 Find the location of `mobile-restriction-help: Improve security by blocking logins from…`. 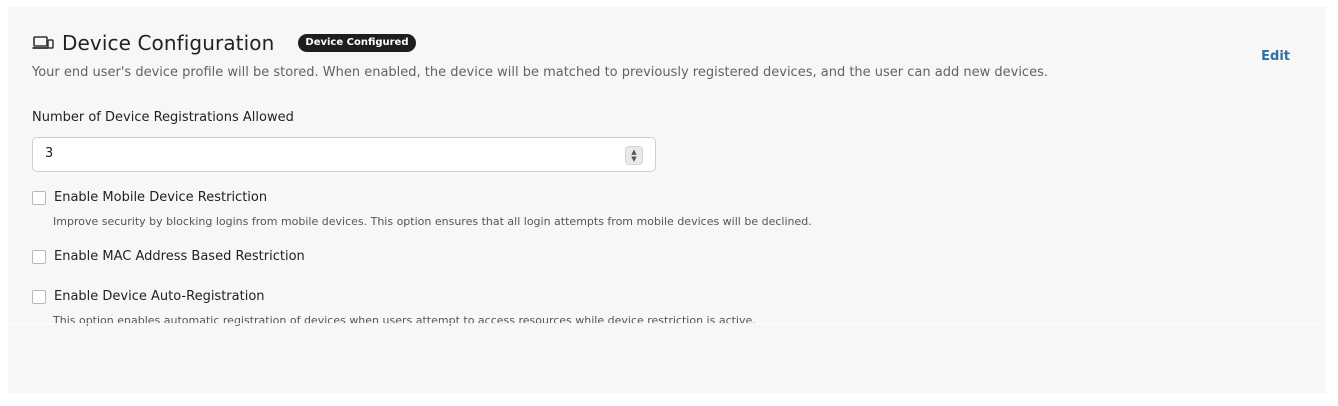

mobile-restriction-help: Improve security by blocking logins from… is located at coordinates (432, 221).